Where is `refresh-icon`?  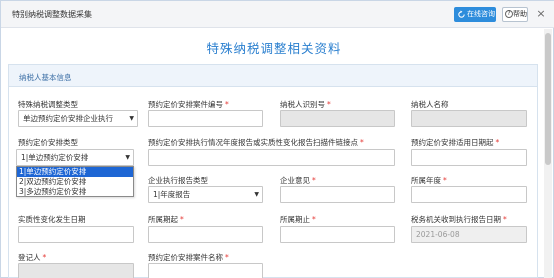
refresh-icon is located at coordinates (461, 14).